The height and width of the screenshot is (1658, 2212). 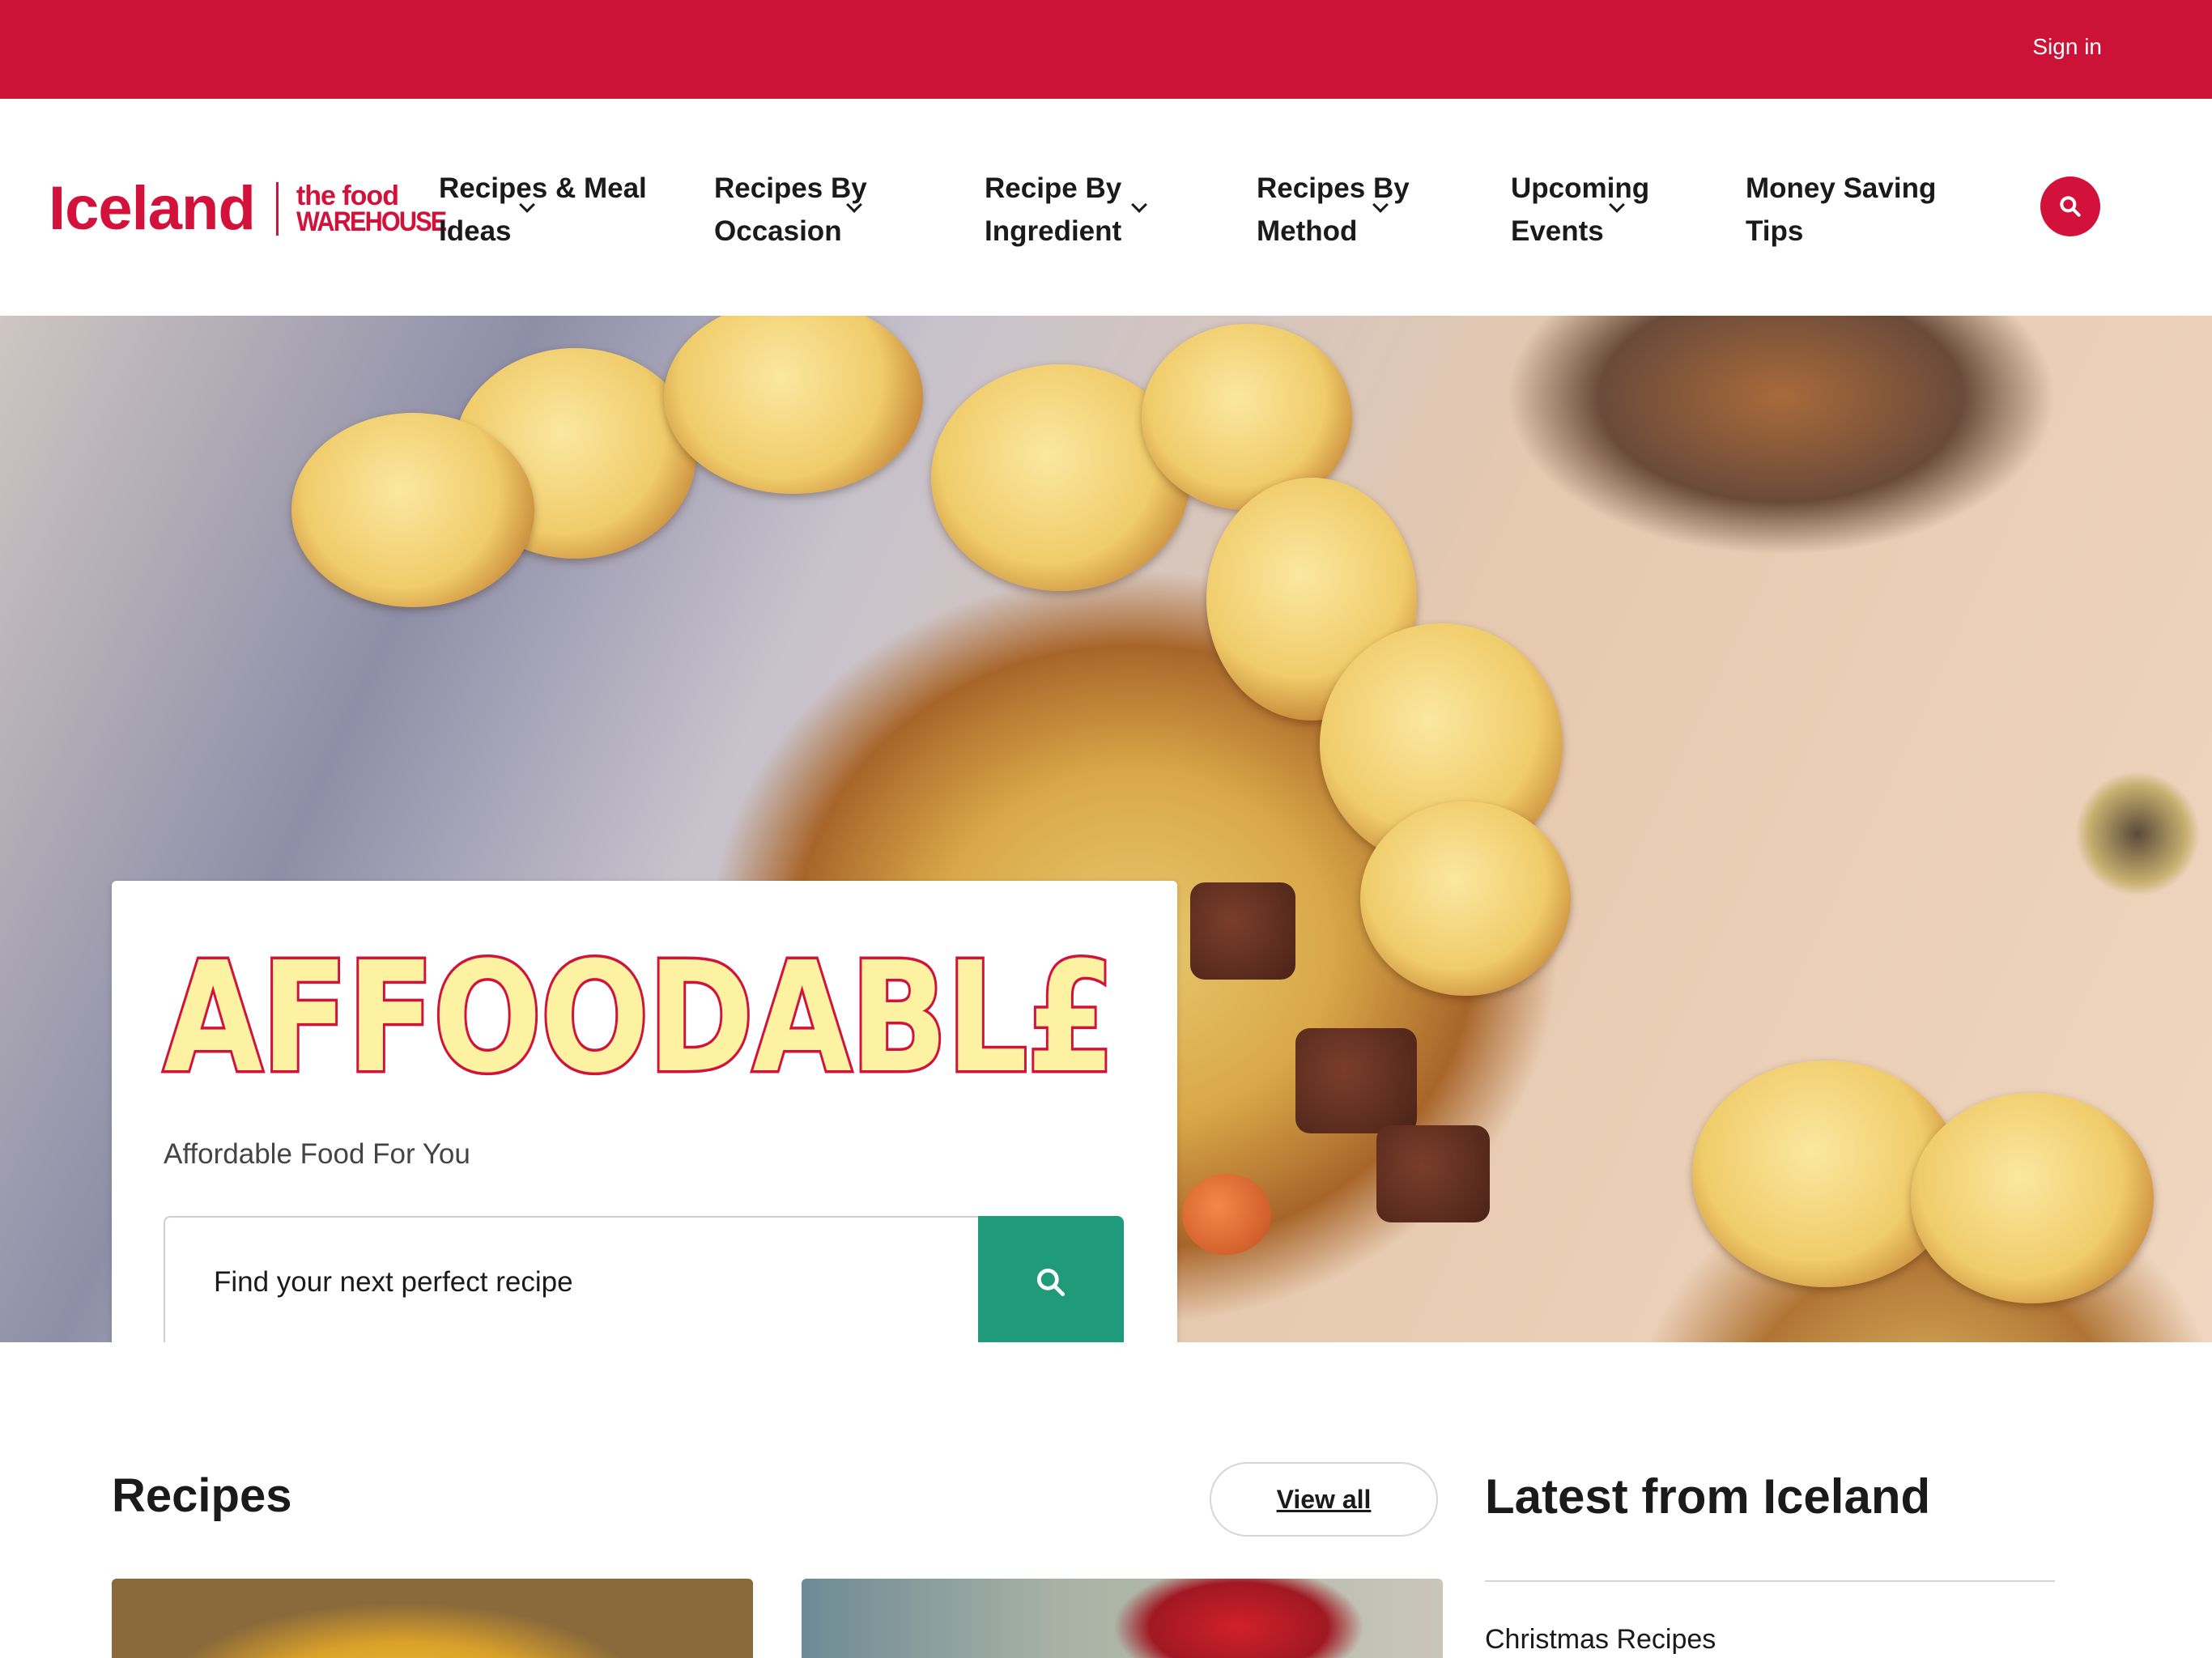 I want to click on nav-label-line1: Recipe By, so click(x=1053, y=188).